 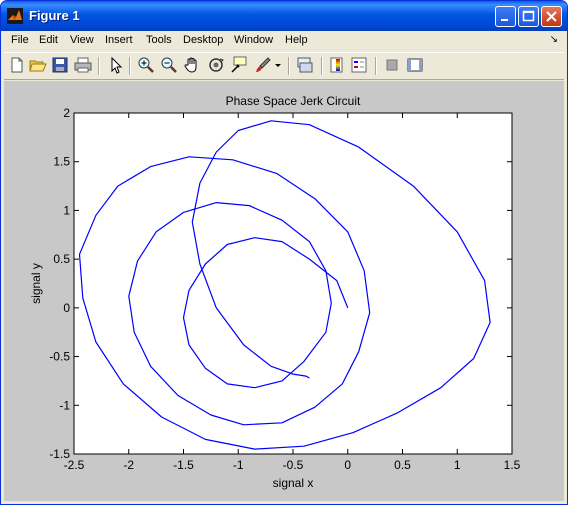 I want to click on arrow-pointer-icon, so click(x=116, y=65).